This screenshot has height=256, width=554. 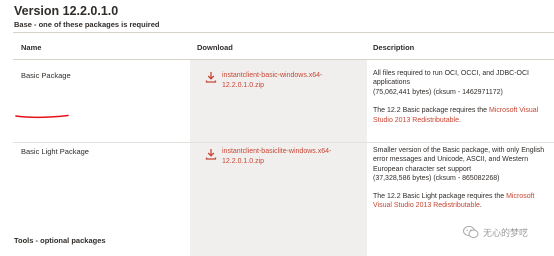 What do you see at coordinates (394, 47) in the screenshot?
I see `header-description: Description` at bounding box center [394, 47].